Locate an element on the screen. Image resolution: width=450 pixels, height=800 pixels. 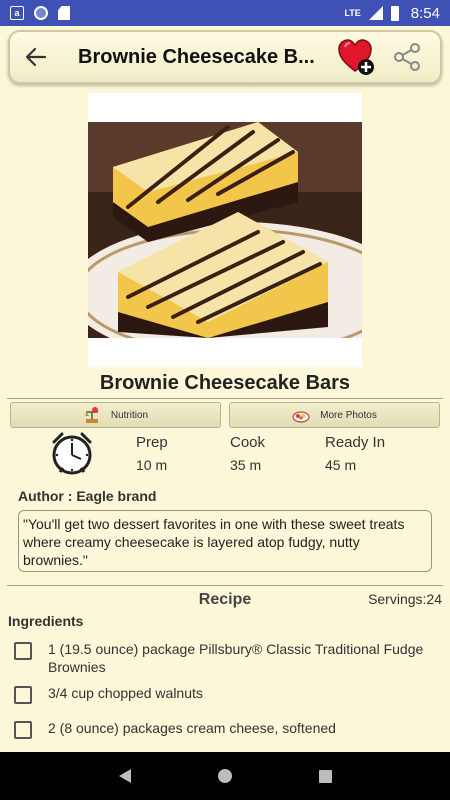
more-photos-button: More Photos is located at coordinates (334, 415).